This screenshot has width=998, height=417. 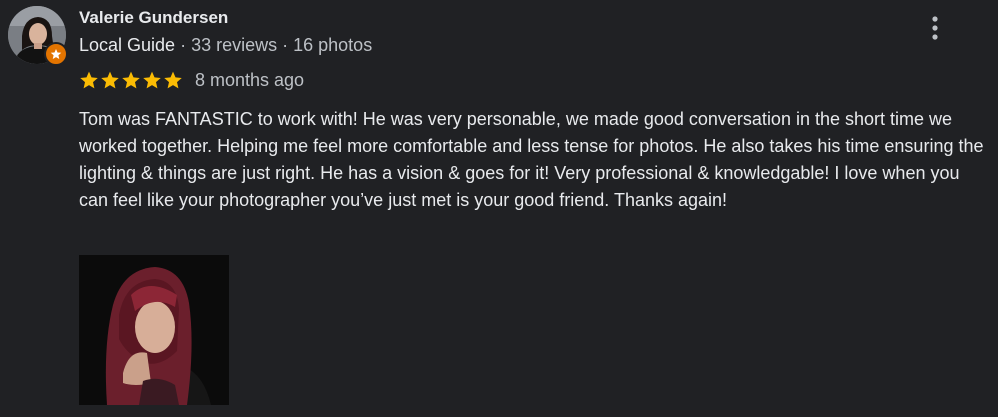 What do you see at coordinates (191, 80) in the screenshot?
I see `rating-row: 8 months ago` at bounding box center [191, 80].